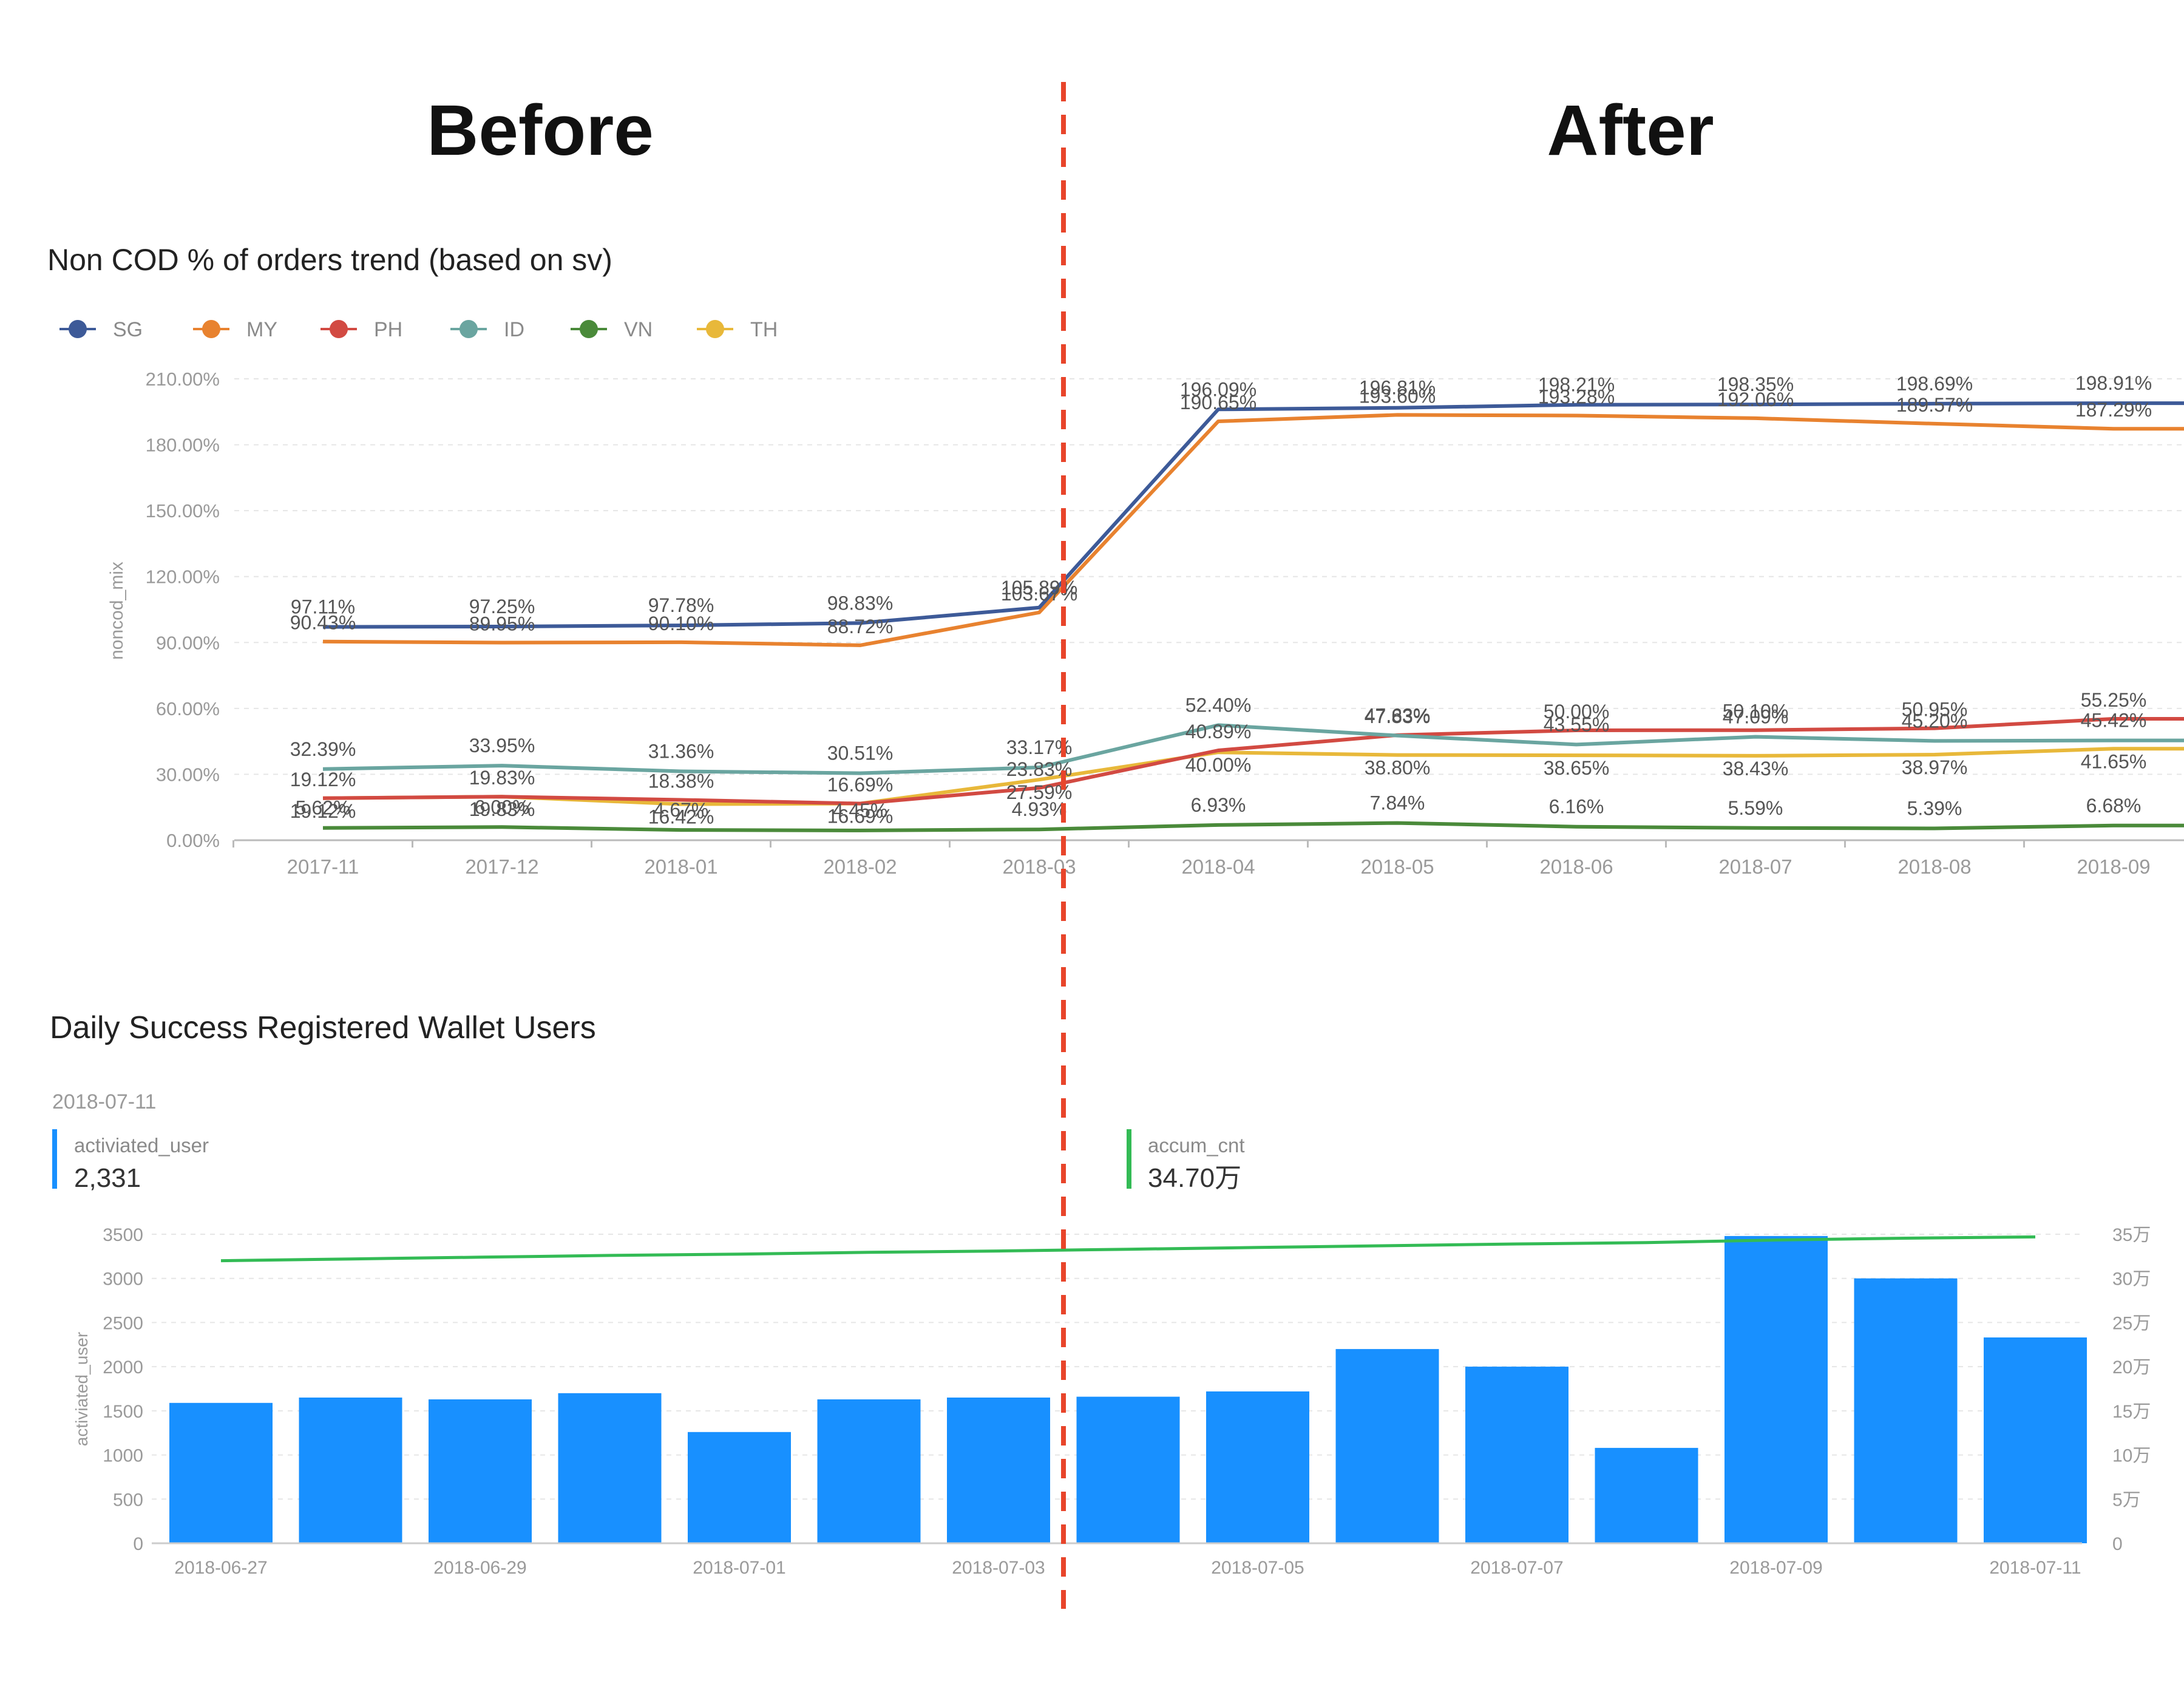 This screenshot has width=2184, height=1692. I want to click on data-label-my: 89.95%, so click(502, 624).